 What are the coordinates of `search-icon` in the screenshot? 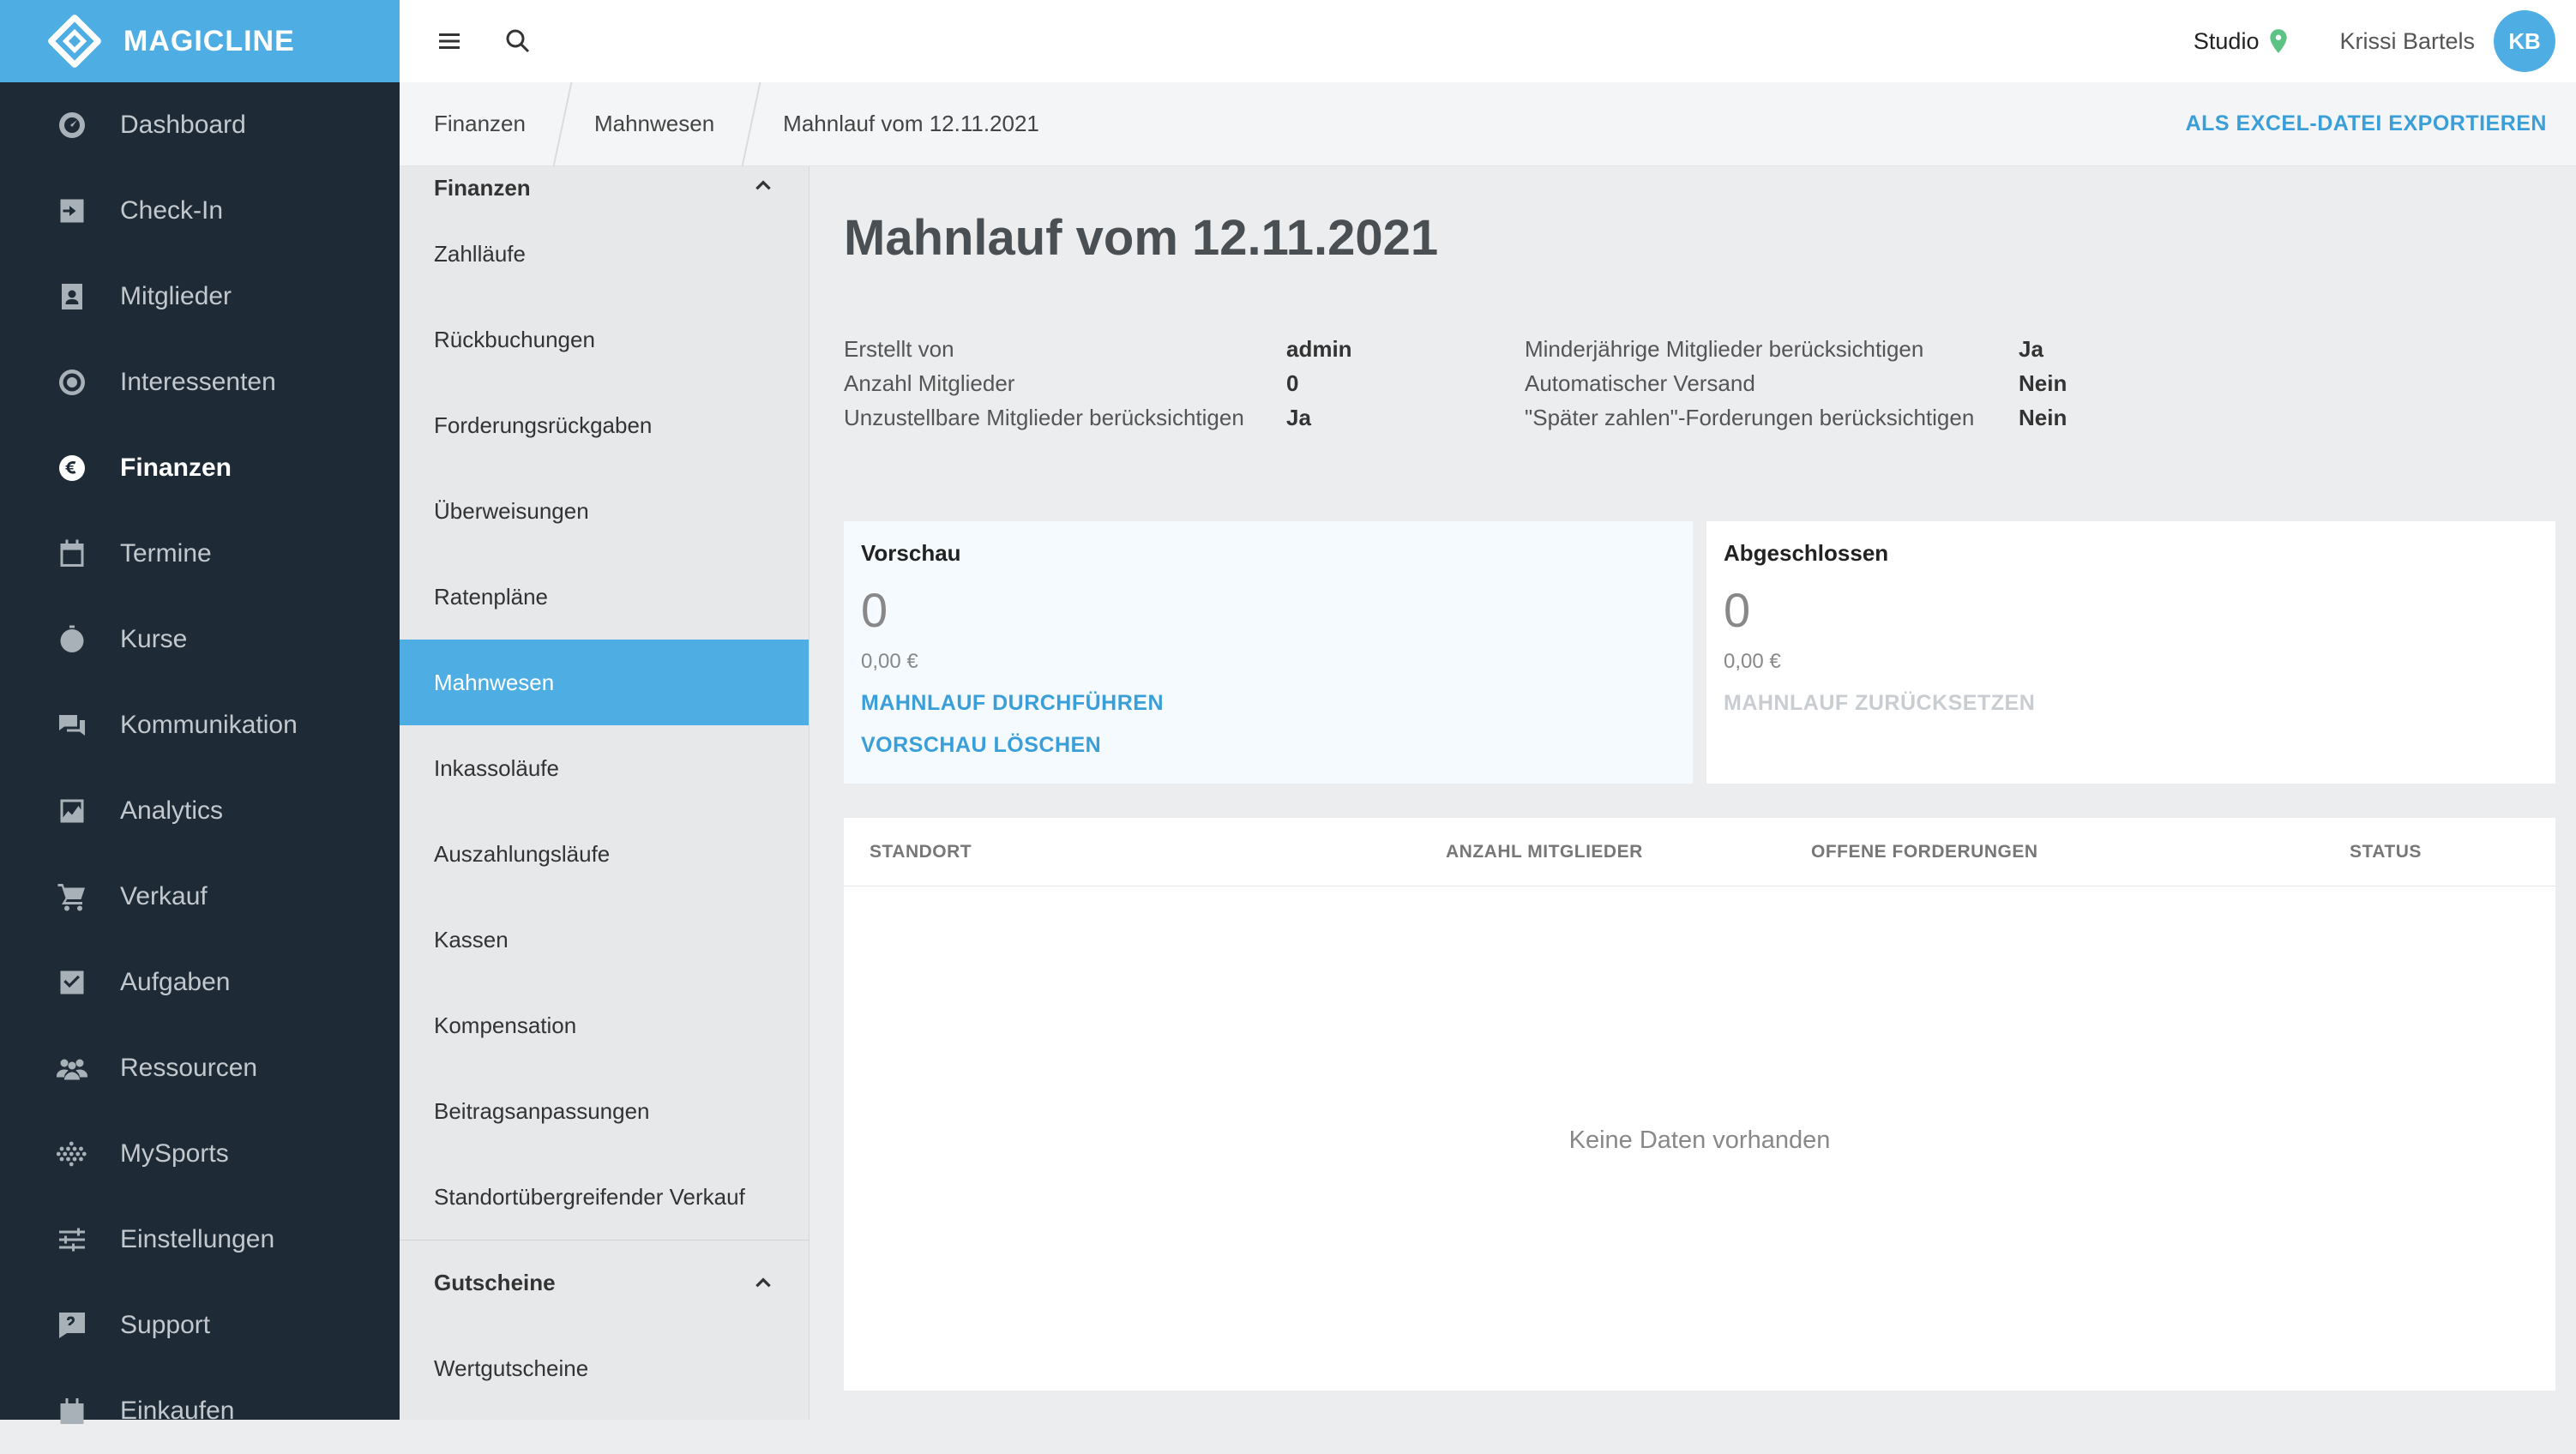 It's located at (518, 41).